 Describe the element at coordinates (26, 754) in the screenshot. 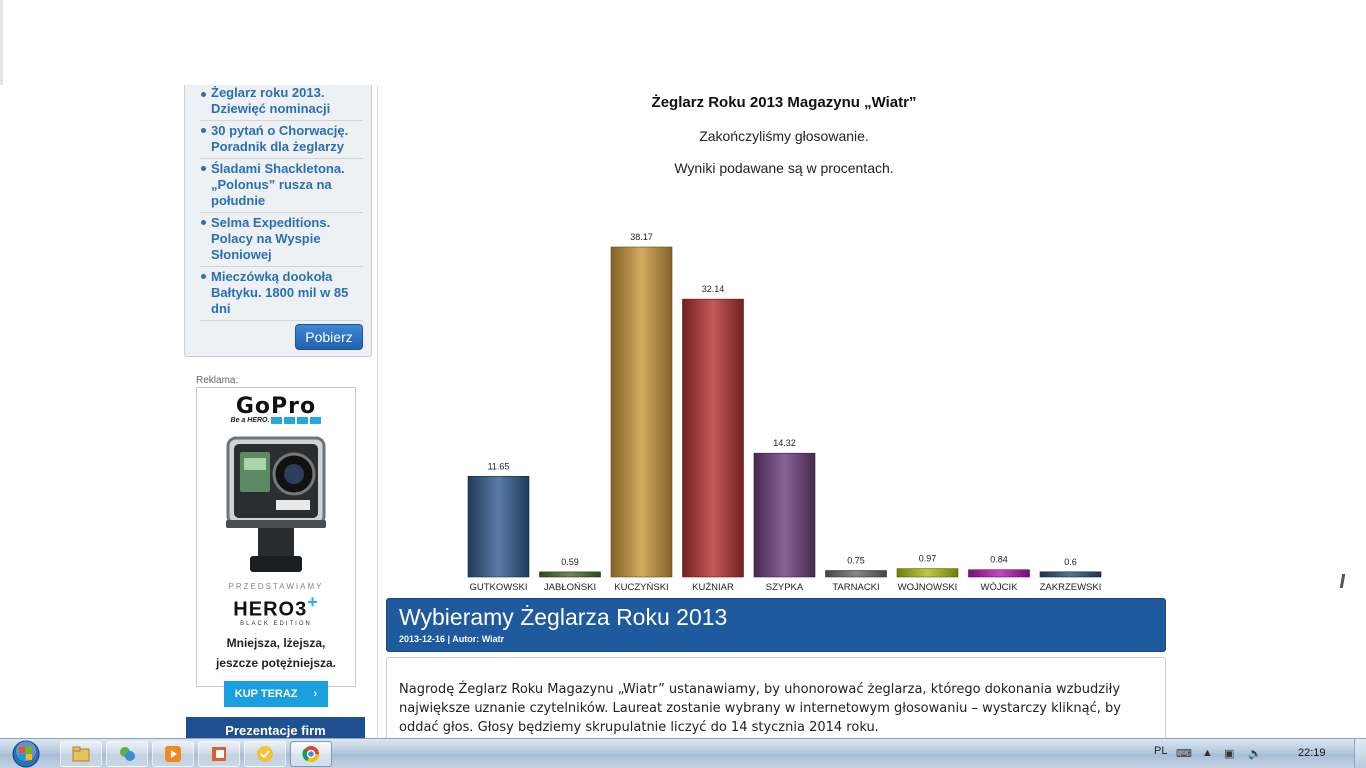

I see `windows-start-icon` at that location.